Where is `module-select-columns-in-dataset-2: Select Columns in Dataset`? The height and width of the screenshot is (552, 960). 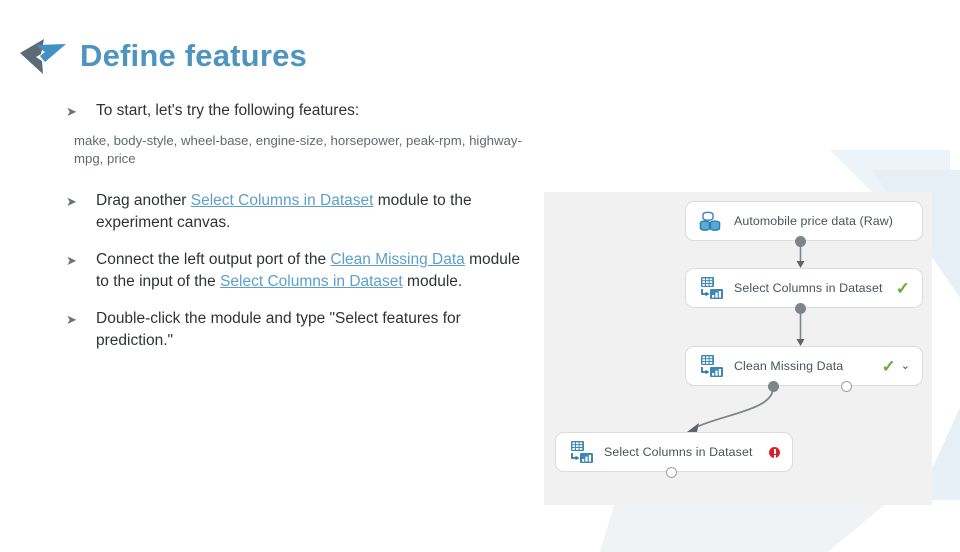
module-select-columns-in-dataset-2: Select Columns in Dataset is located at coordinates (674, 452).